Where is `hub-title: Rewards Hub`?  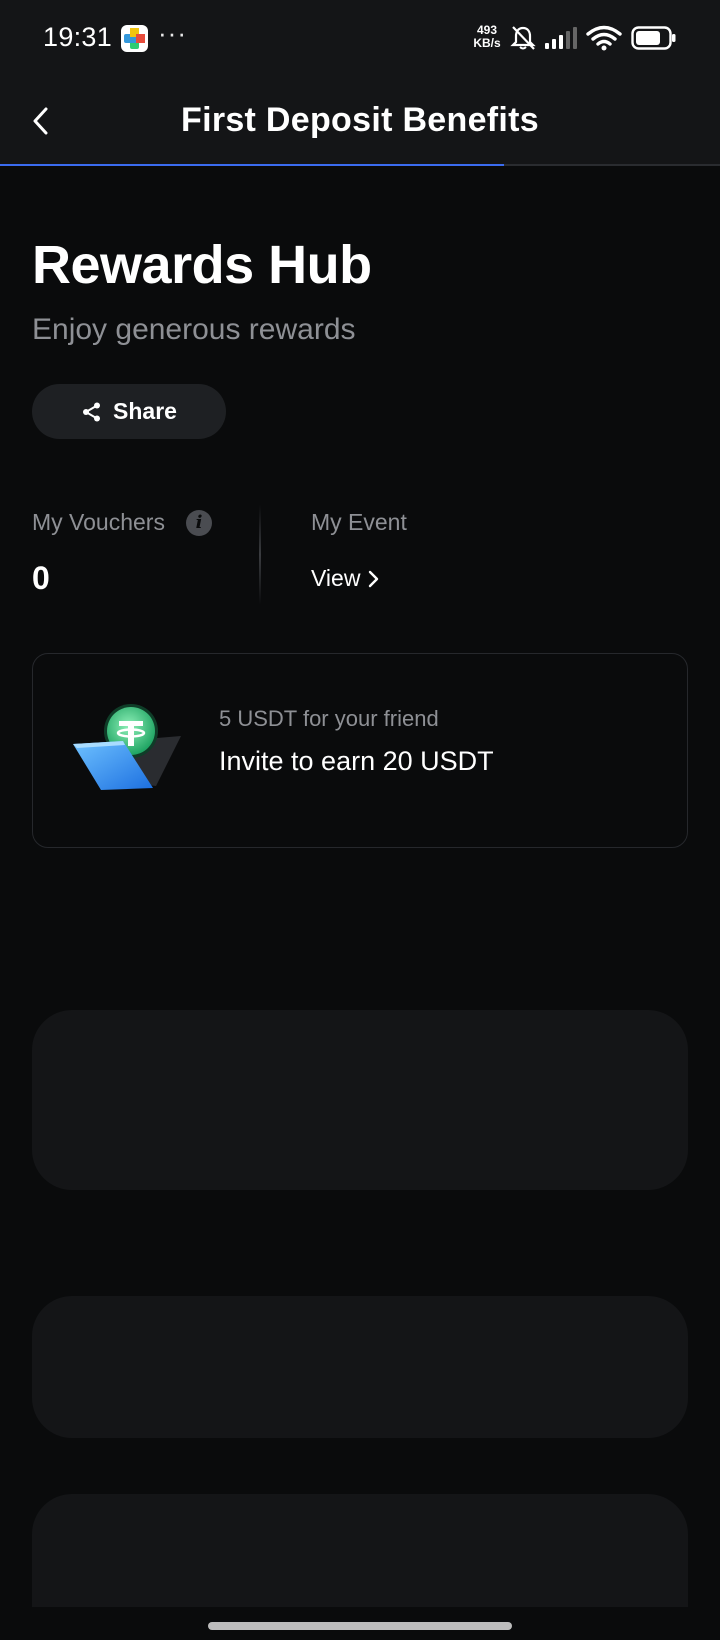 hub-title: Rewards Hub is located at coordinates (202, 265).